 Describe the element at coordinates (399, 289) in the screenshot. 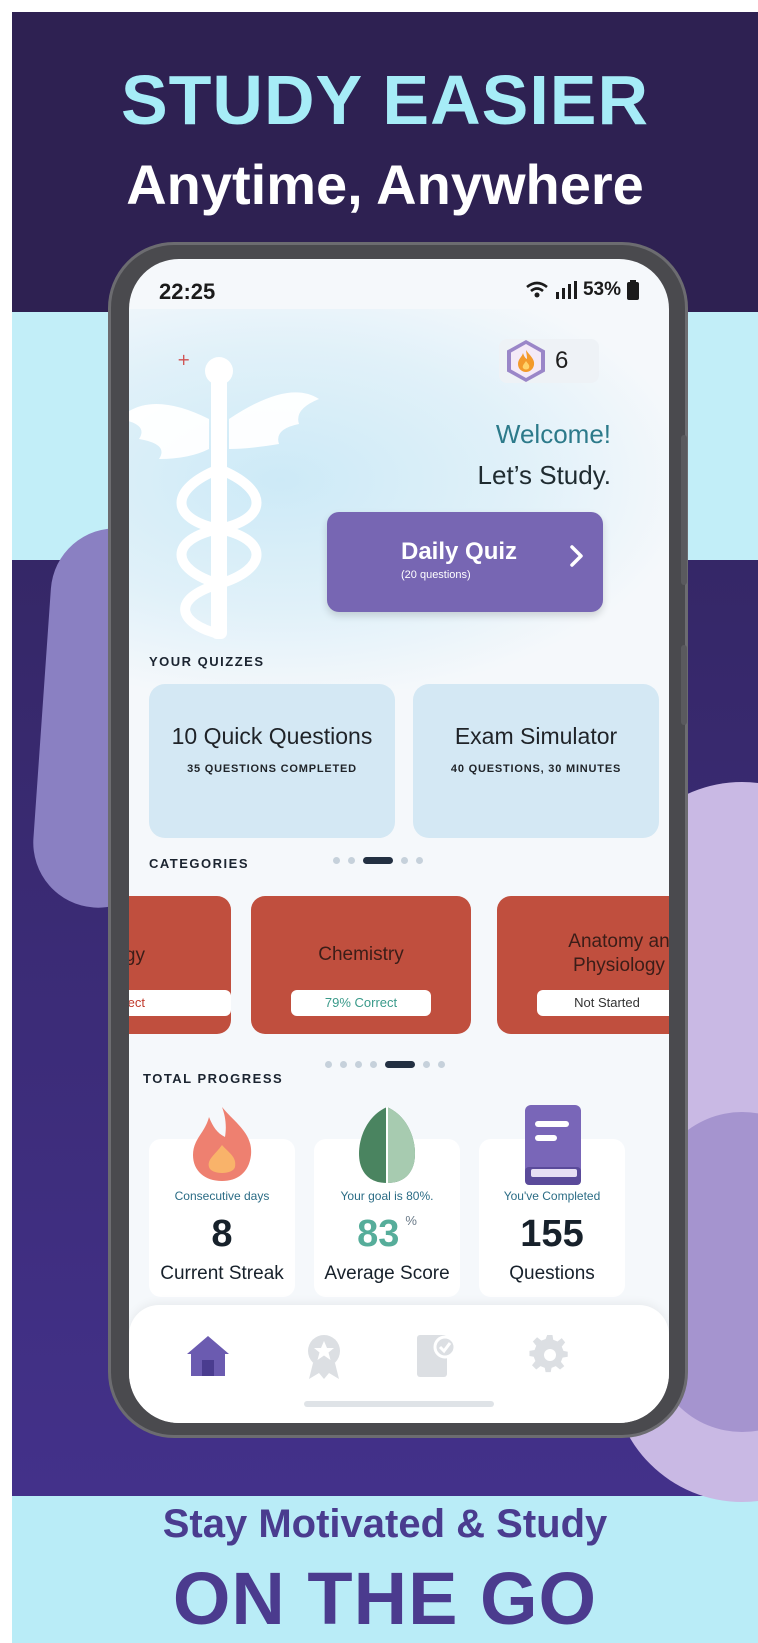

I see `status-bar: 22:25 53%` at that location.